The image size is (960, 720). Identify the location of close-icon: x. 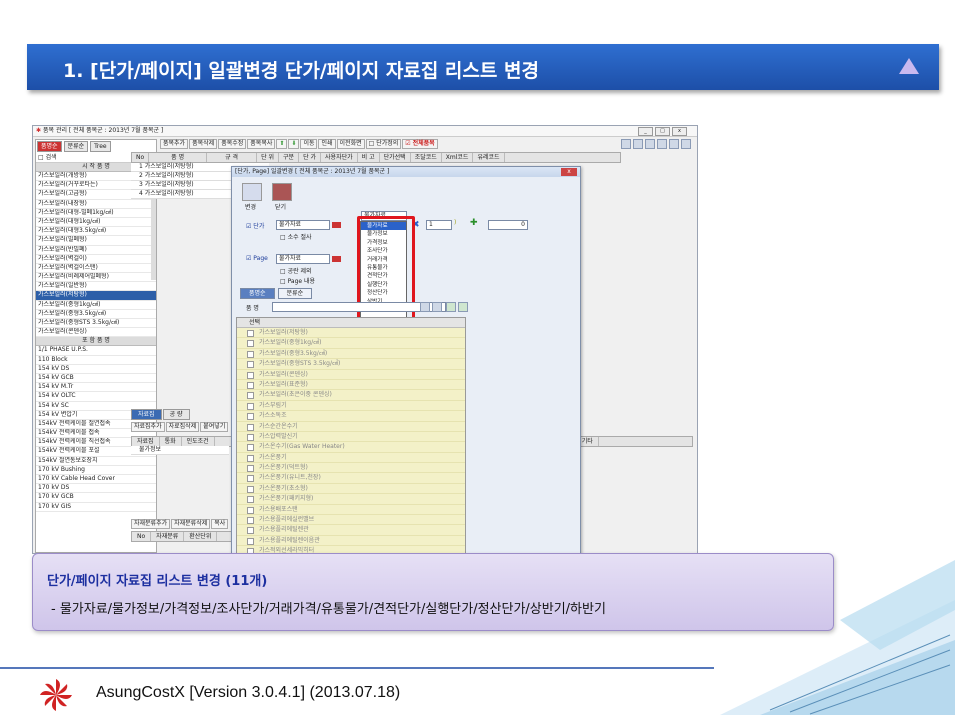
(679, 131).